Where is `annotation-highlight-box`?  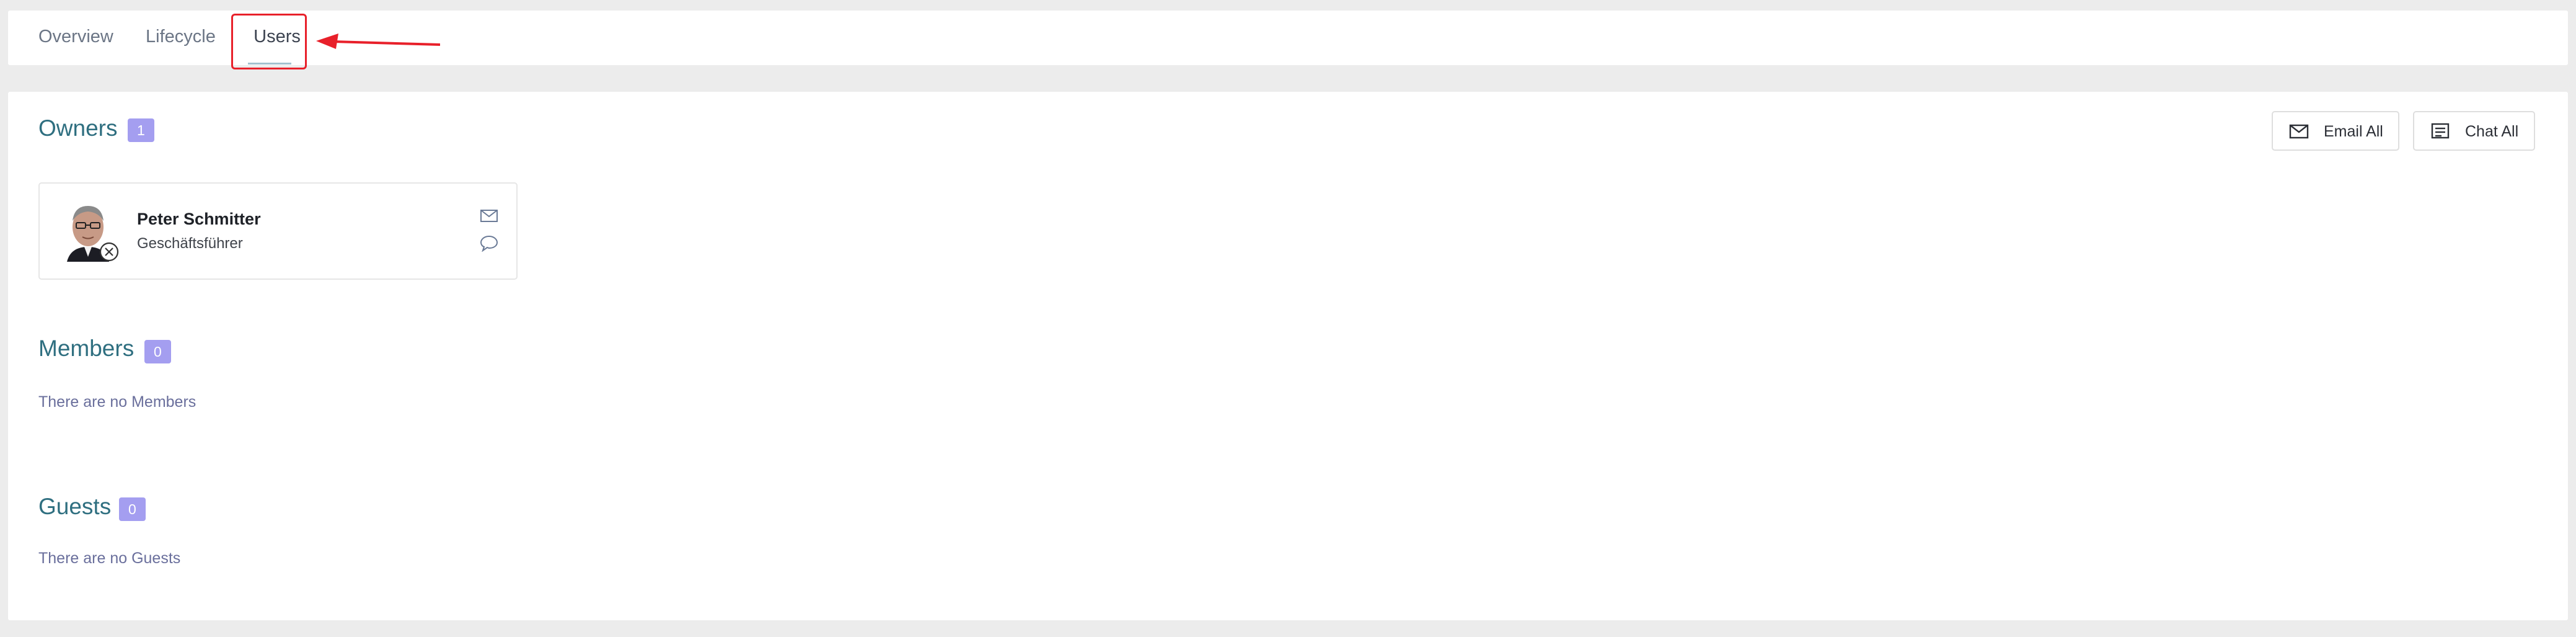 annotation-highlight-box is located at coordinates (269, 41).